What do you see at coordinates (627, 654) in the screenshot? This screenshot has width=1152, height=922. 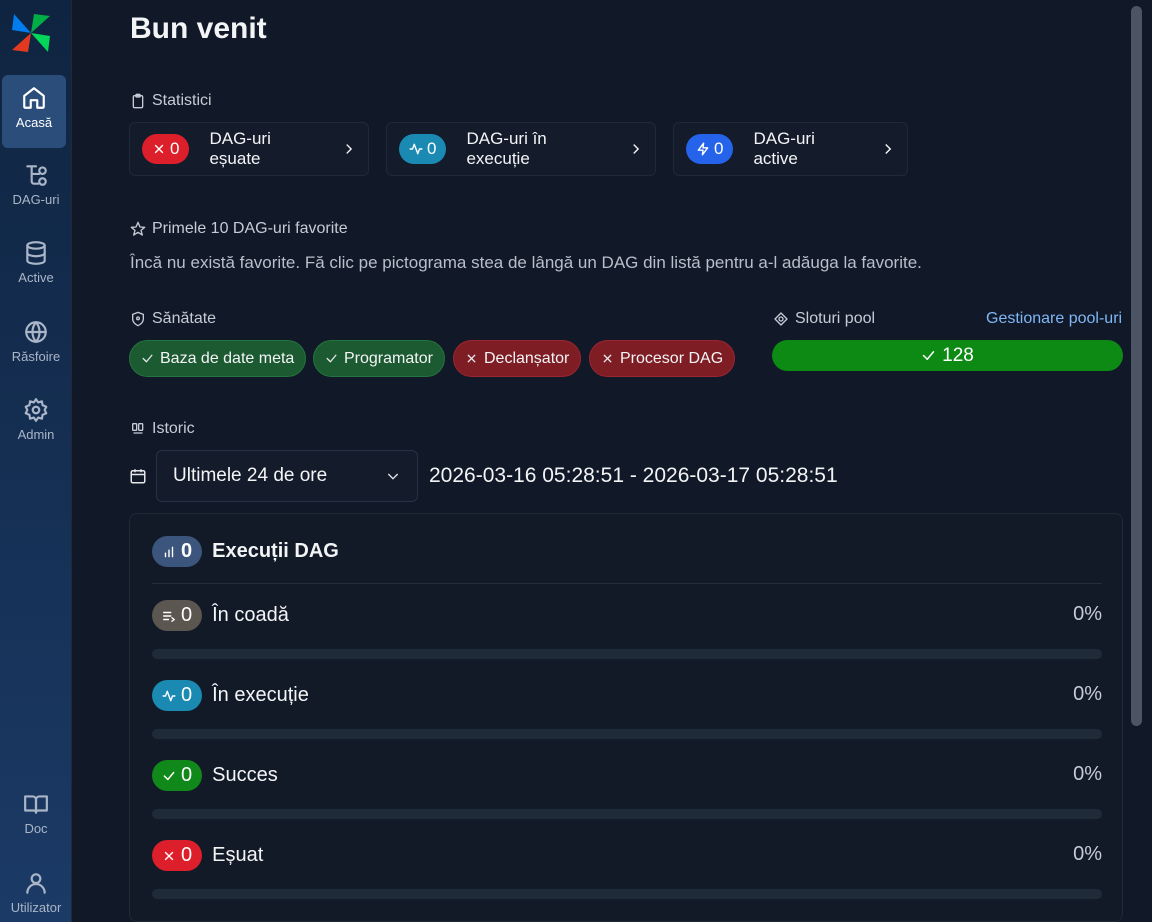 I see `queued-progress-track` at bounding box center [627, 654].